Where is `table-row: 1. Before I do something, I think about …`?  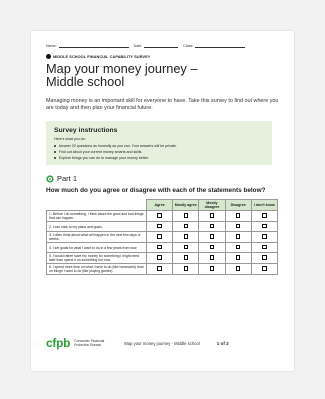 table-row: 1. Before I do something, I think about … is located at coordinates (162, 216).